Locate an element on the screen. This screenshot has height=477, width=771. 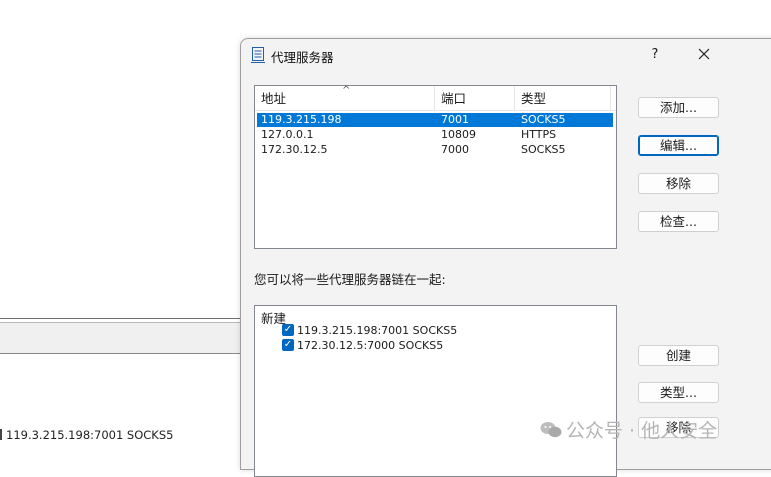
column-port: 端口 is located at coordinates (475, 98).